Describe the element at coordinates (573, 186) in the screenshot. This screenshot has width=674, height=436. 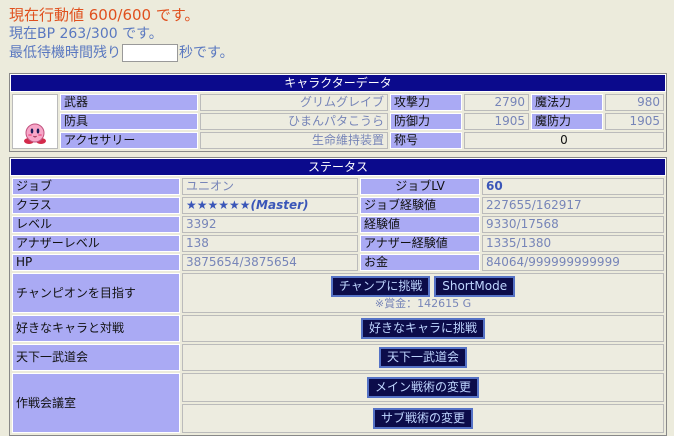
I see `job-level-value: 60` at that location.